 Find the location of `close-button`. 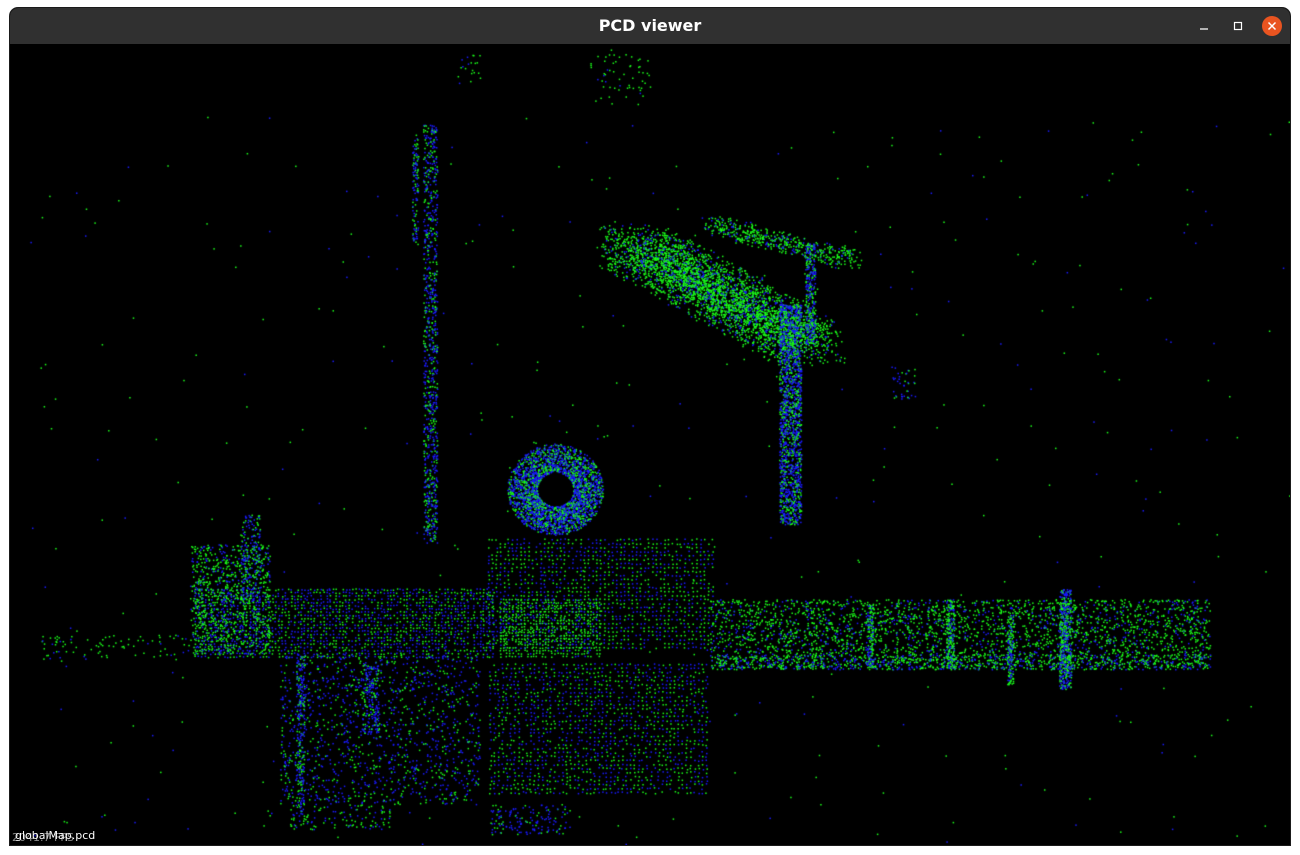

close-button is located at coordinates (1272, 26).